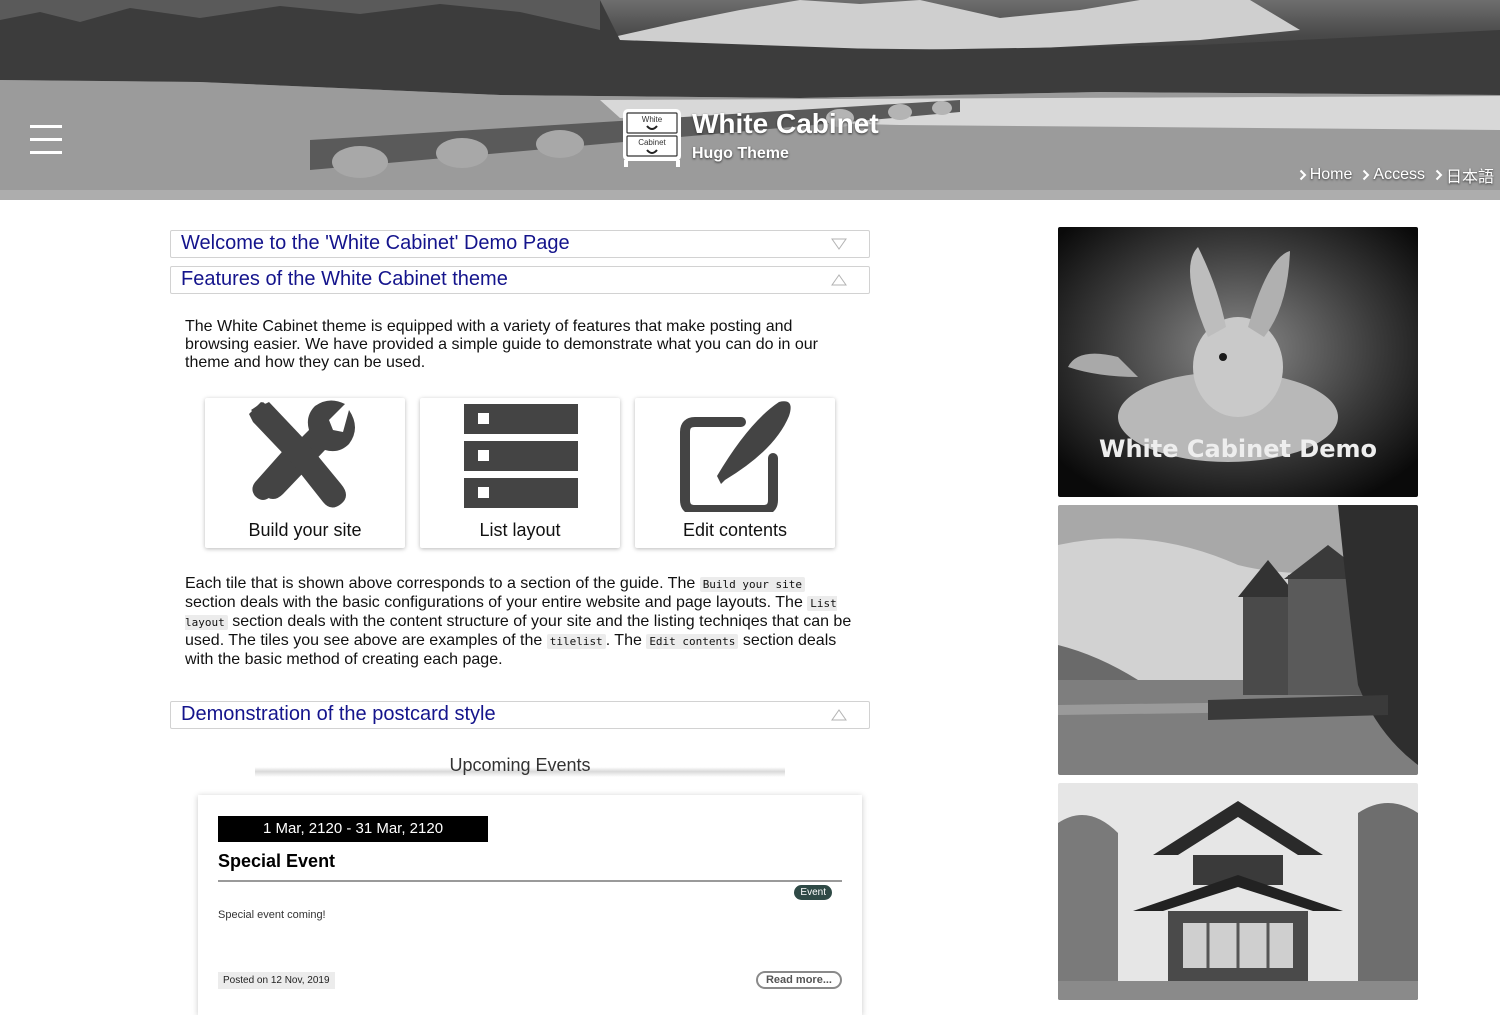  Describe the element at coordinates (46, 140) in the screenshot. I see `hamburger-menu-icon` at that location.